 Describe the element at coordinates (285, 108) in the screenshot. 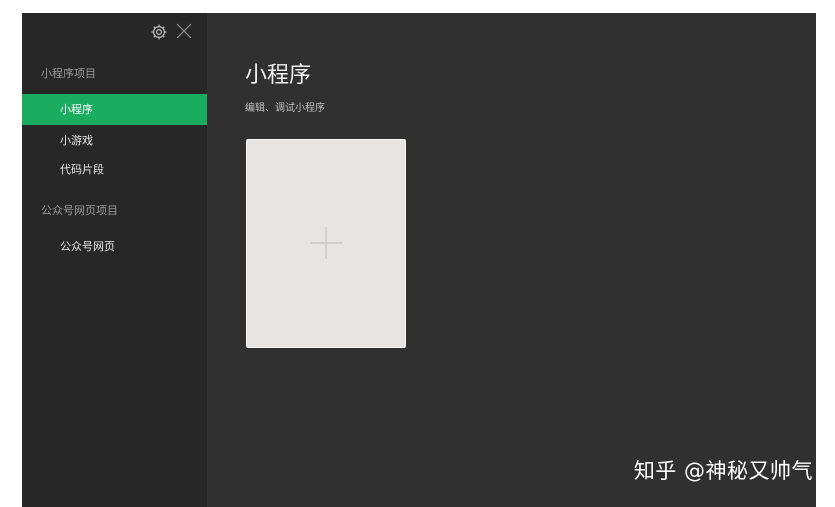

I see `page-subtitle: 编辑、调试小程序` at that location.